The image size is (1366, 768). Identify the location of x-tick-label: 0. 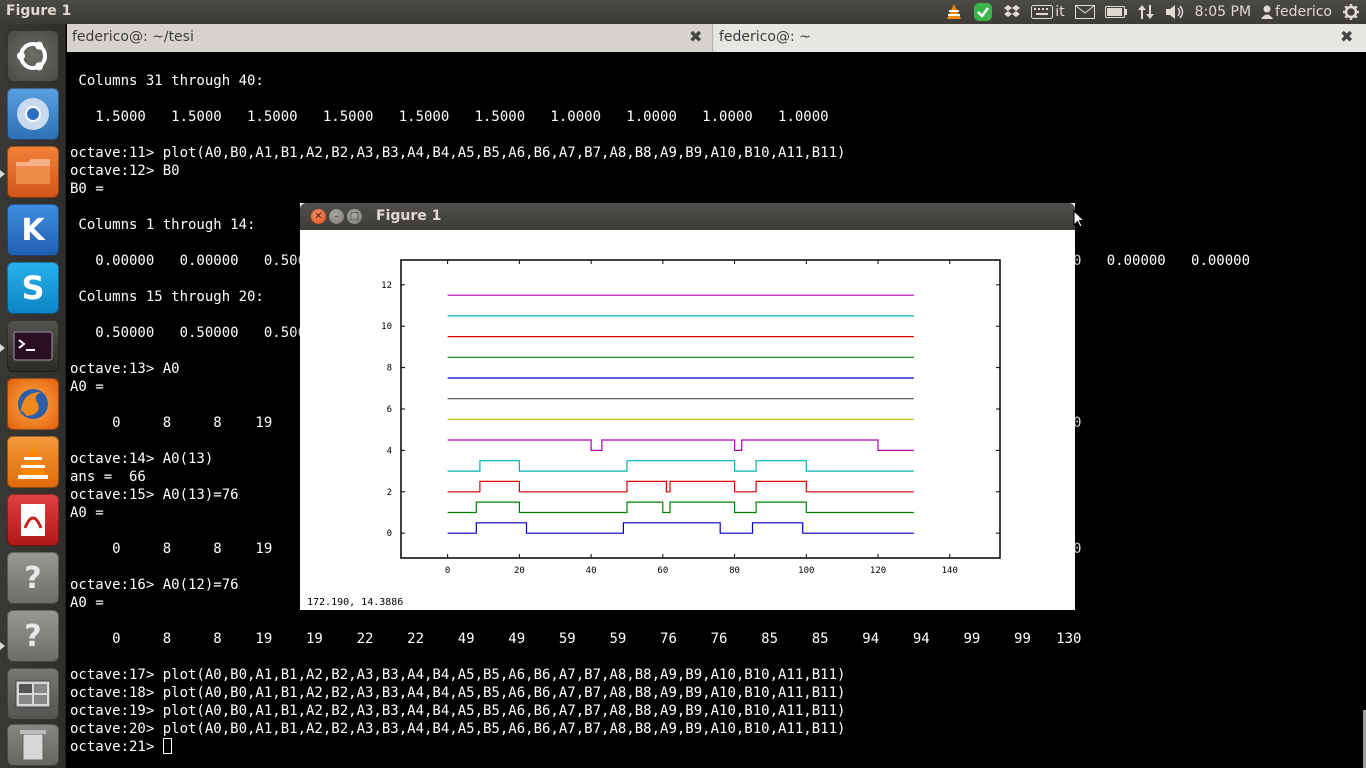
(447, 571).